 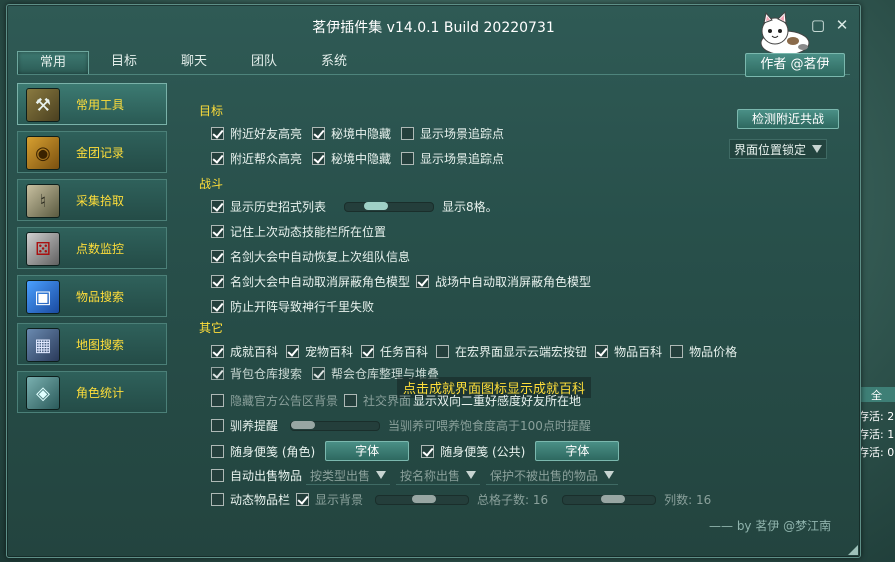 What do you see at coordinates (489, 426) in the screenshot?
I see `tame-hint-label: 当驯养可喂养饱食度高于100点时提醒` at bounding box center [489, 426].